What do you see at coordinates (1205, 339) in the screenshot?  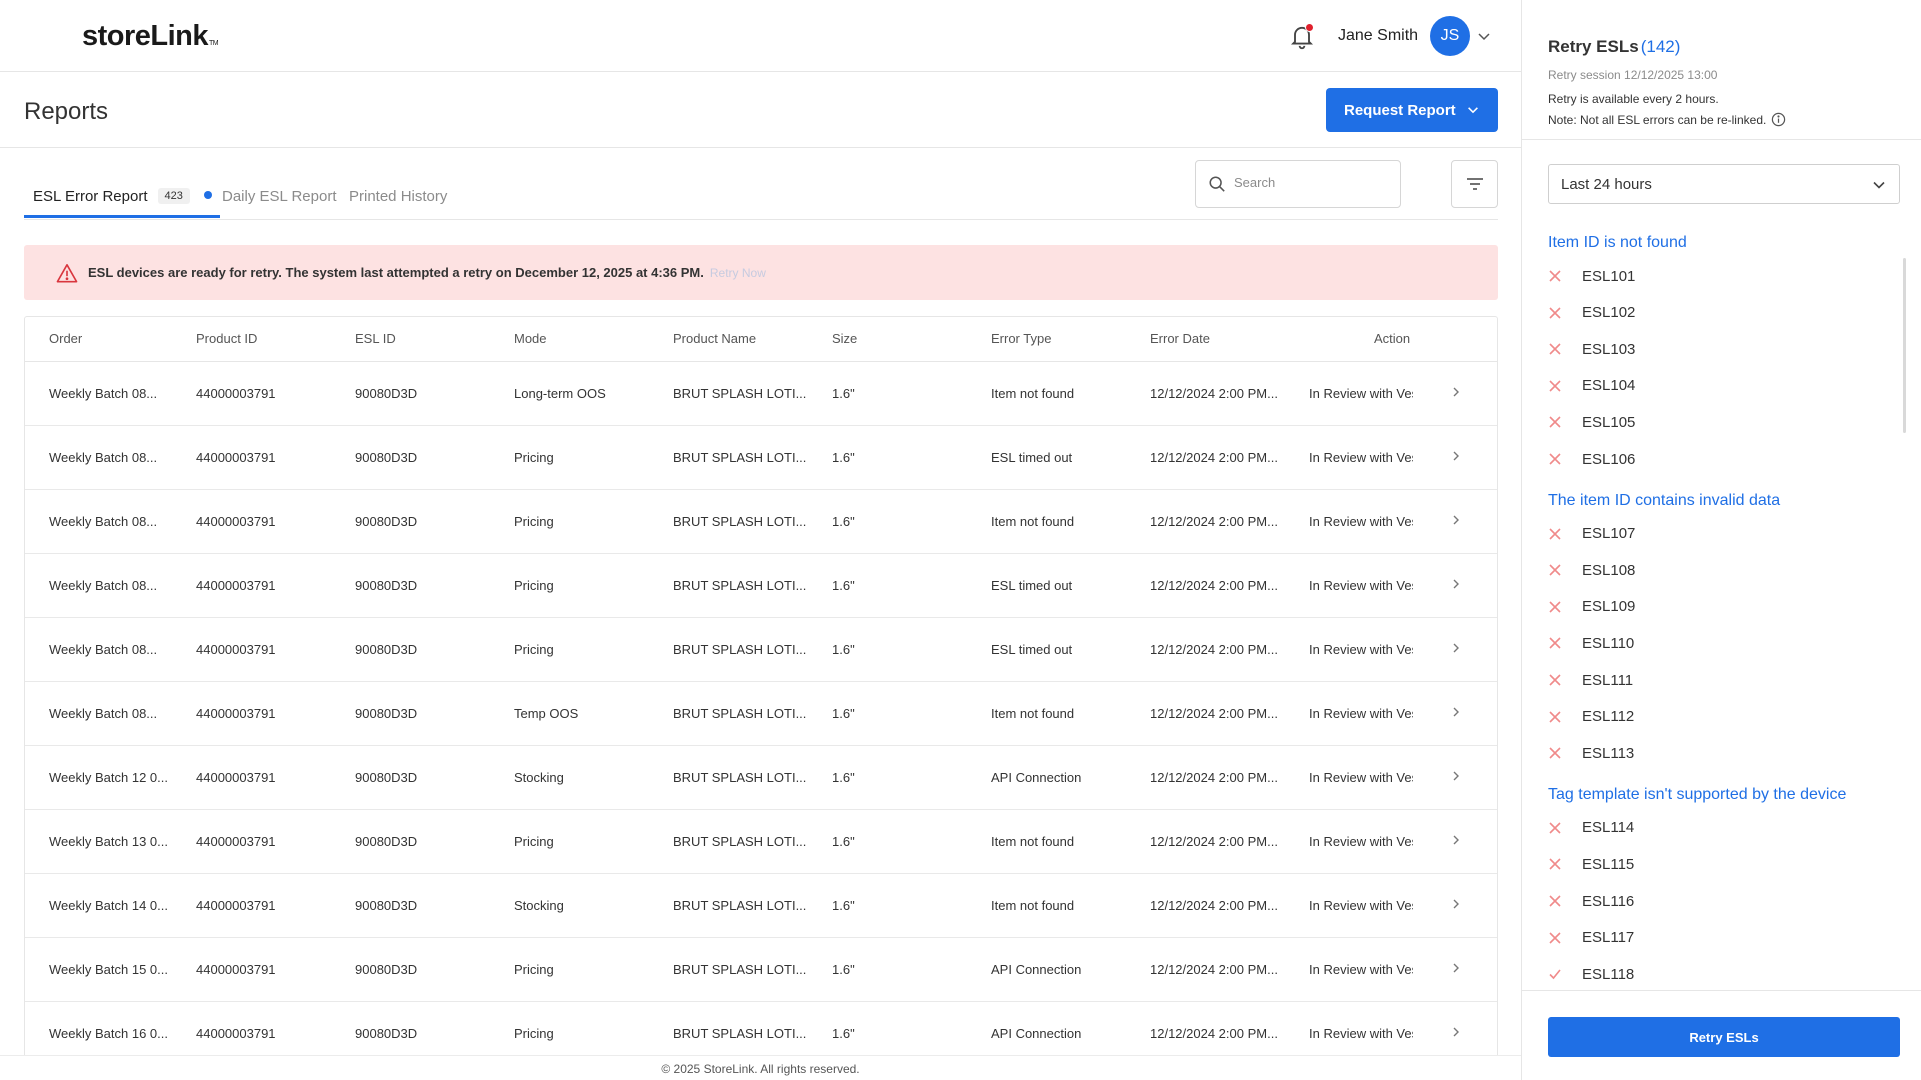 I see `column-header-error-date: Error Date` at bounding box center [1205, 339].